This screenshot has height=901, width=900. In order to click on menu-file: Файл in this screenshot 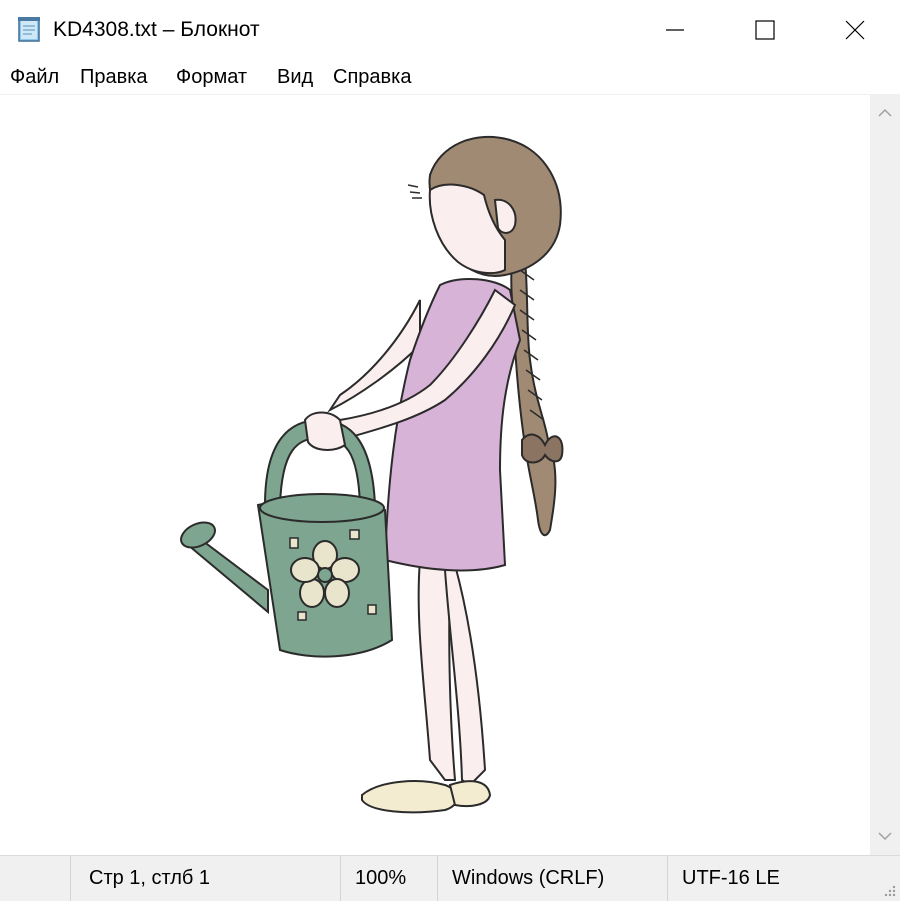, I will do `click(34, 77)`.